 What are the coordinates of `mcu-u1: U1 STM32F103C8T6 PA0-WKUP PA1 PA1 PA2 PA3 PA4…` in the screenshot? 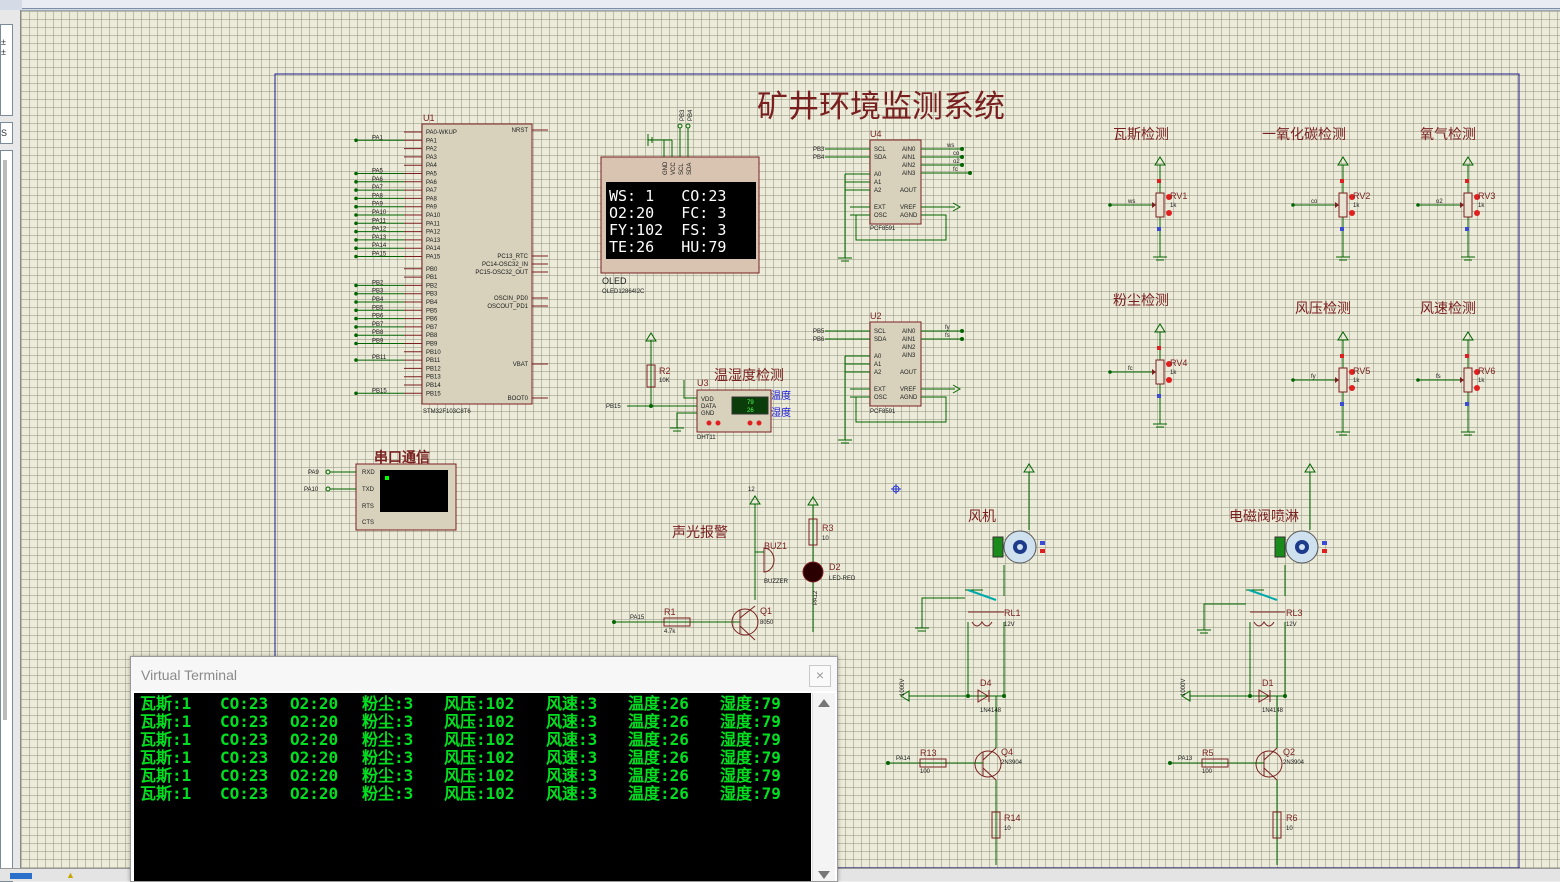 It's located at (451, 264).